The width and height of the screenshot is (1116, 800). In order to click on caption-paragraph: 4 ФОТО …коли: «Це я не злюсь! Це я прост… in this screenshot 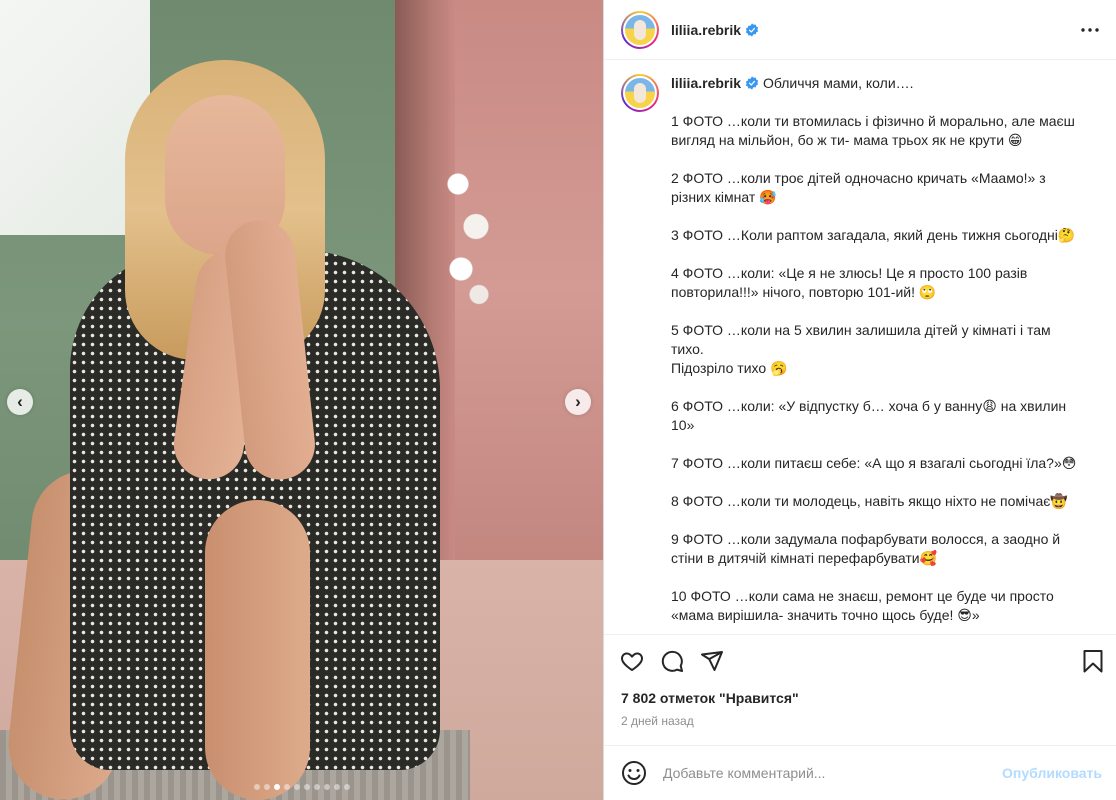, I will do `click(849, 282)`.